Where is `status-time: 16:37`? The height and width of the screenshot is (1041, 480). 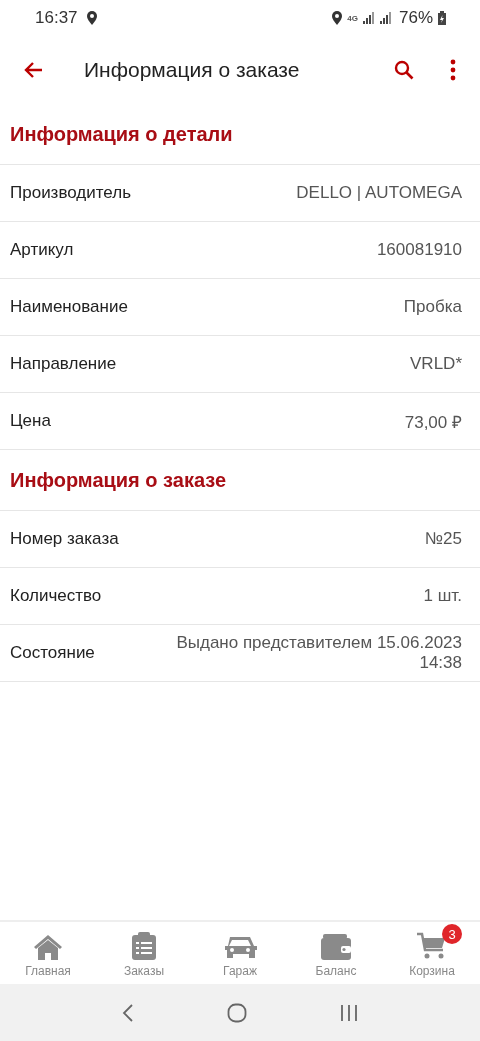
status-time: 16:37 is located at coordinates (56, 18).